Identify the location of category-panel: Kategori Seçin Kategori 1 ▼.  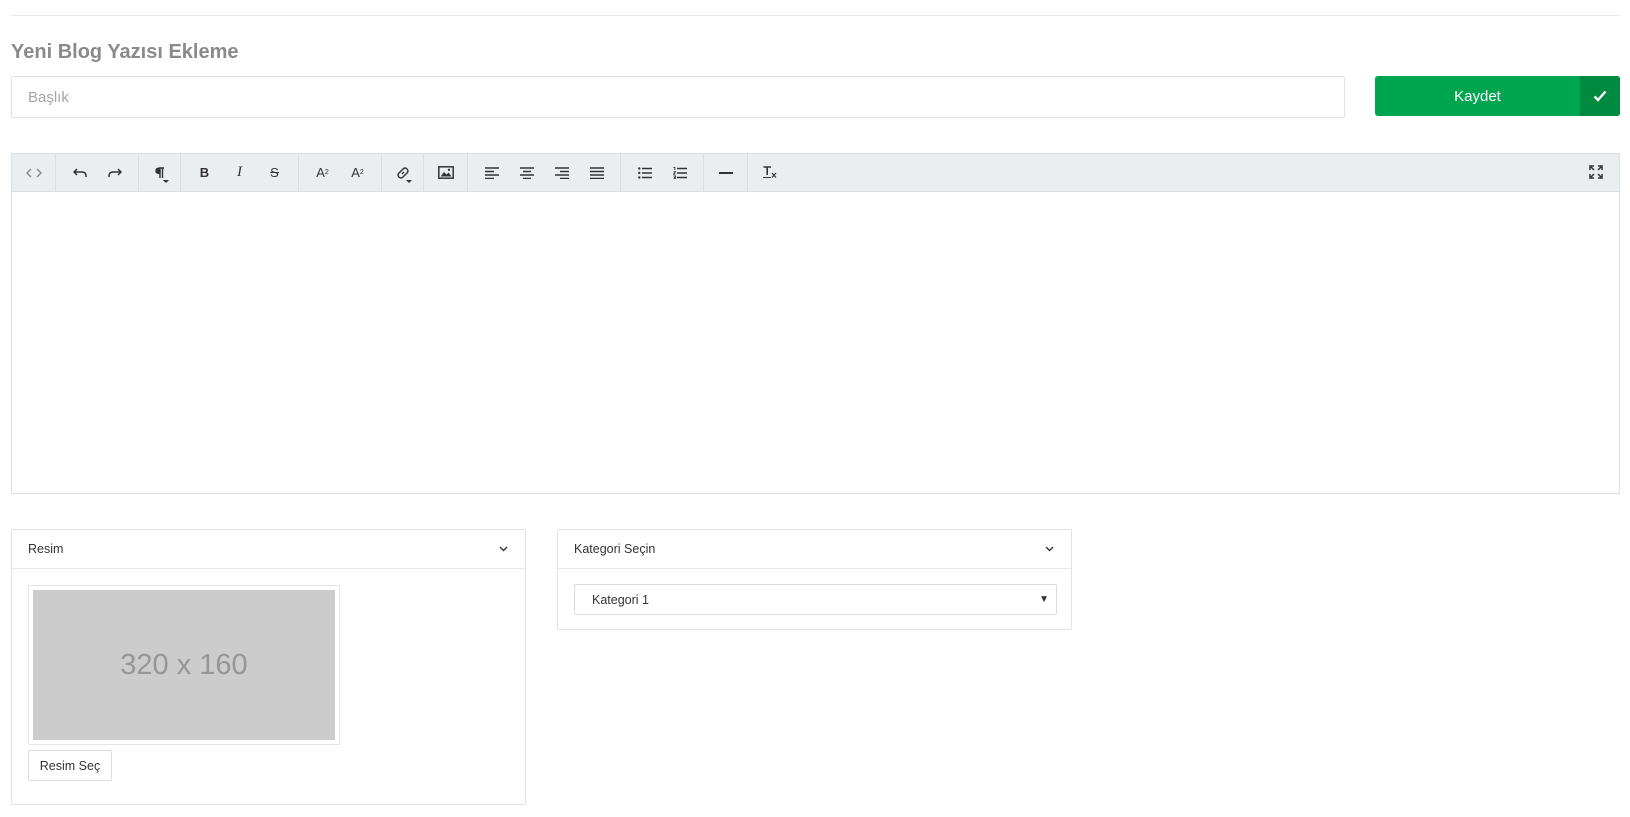
(814, 579).